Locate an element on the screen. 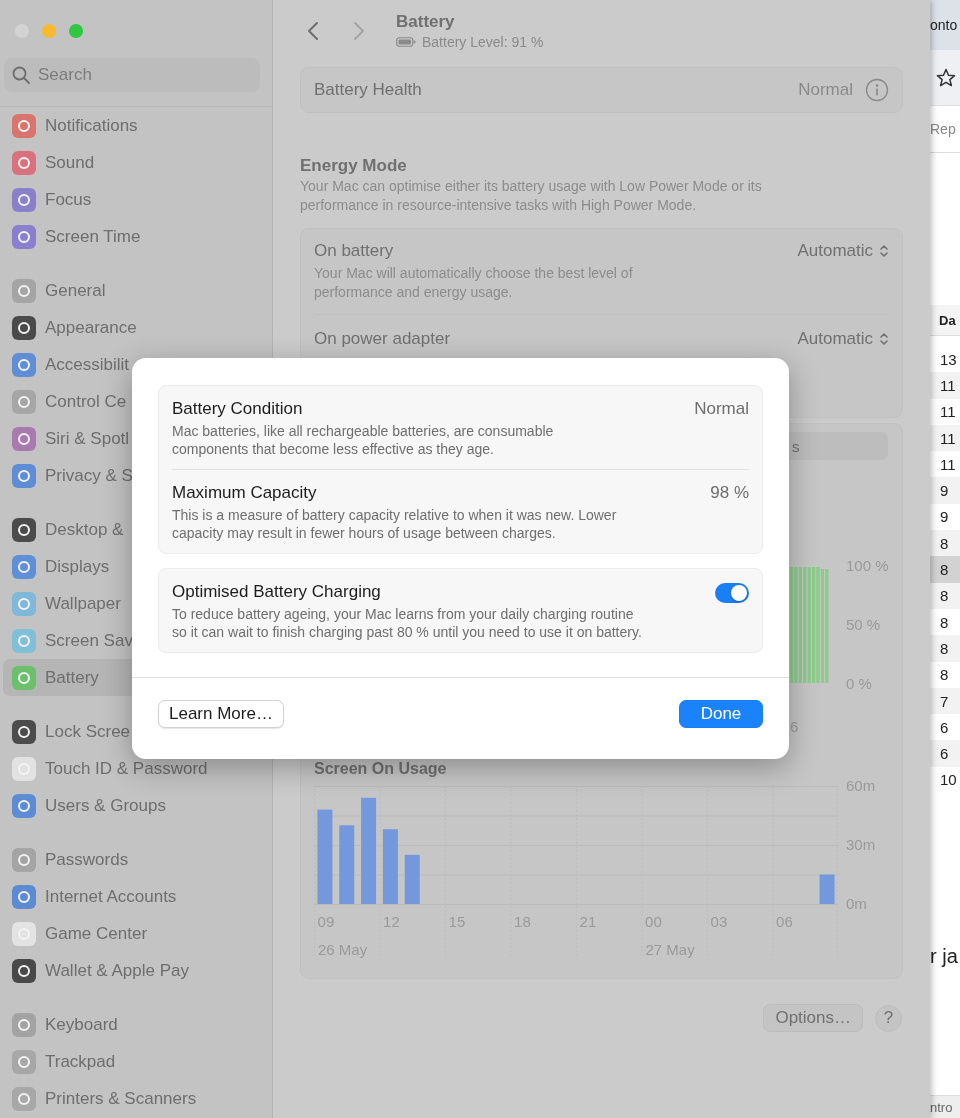 The height and width of the screenshot is (1118, 960). section-description: Your Mac can optimise either its battery usage with Low Power Mode or its performance in resource-intensive tasks with High Power Mode. is located at coordinates (531, 196).